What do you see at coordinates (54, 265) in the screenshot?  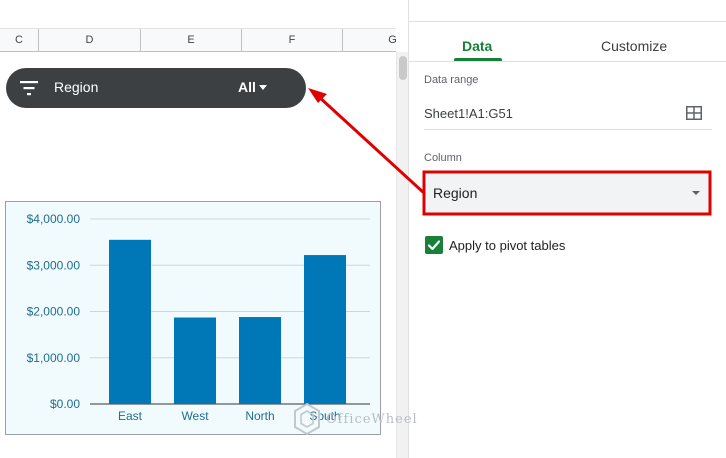 I see `y-tick-label: $3,000.00` at bounding box center [54, 265].